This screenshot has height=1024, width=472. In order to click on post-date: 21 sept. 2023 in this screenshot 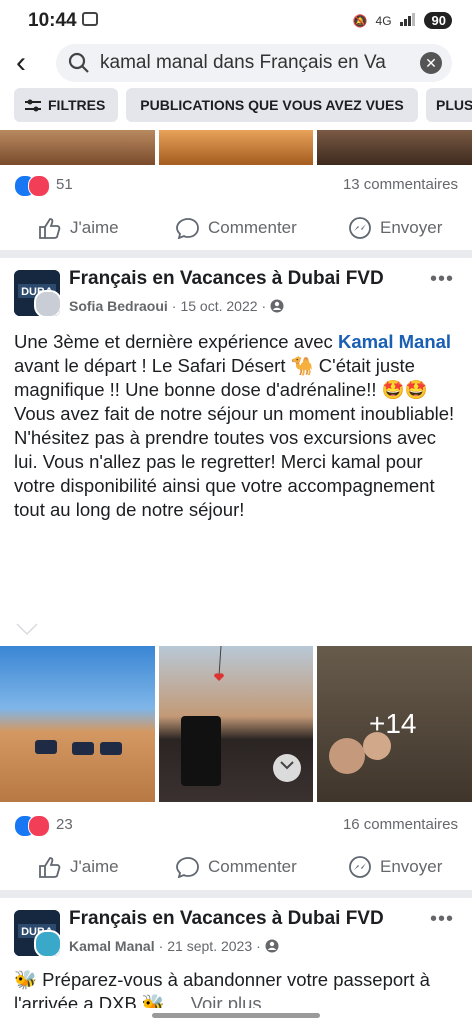, I will do `click(209, 946)`.